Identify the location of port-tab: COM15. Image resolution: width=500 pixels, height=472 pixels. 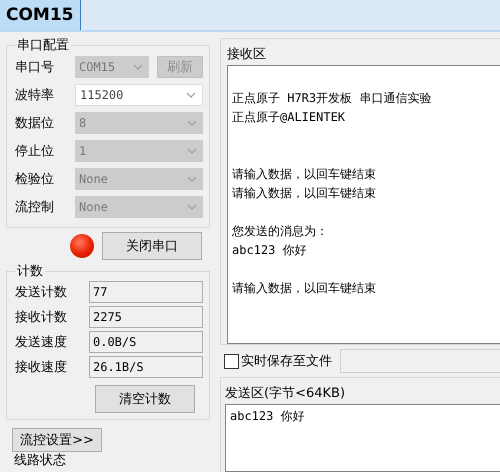
(40, 15).